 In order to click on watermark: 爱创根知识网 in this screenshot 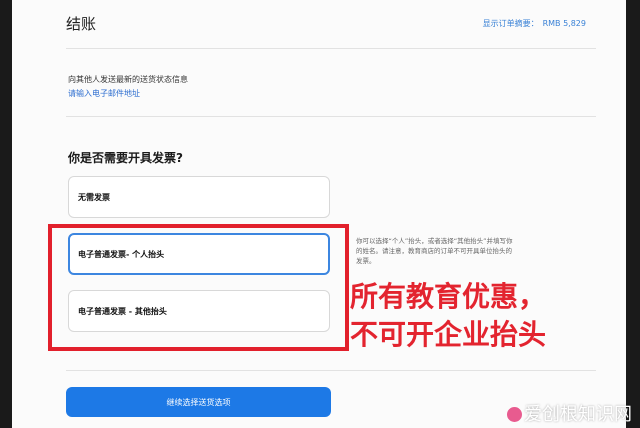, I will do `click(569, 413)`.